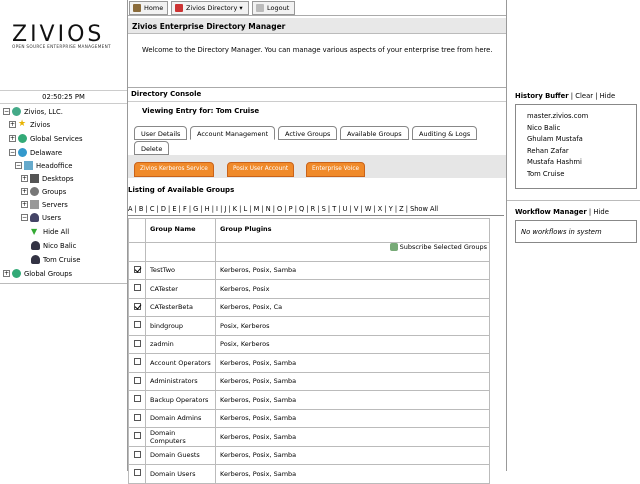 This screenshot has height=484, width=640. Describe the element at coordinates (581, 175) in the screenshot. I see `history-item: Tom Cruise` at that location.